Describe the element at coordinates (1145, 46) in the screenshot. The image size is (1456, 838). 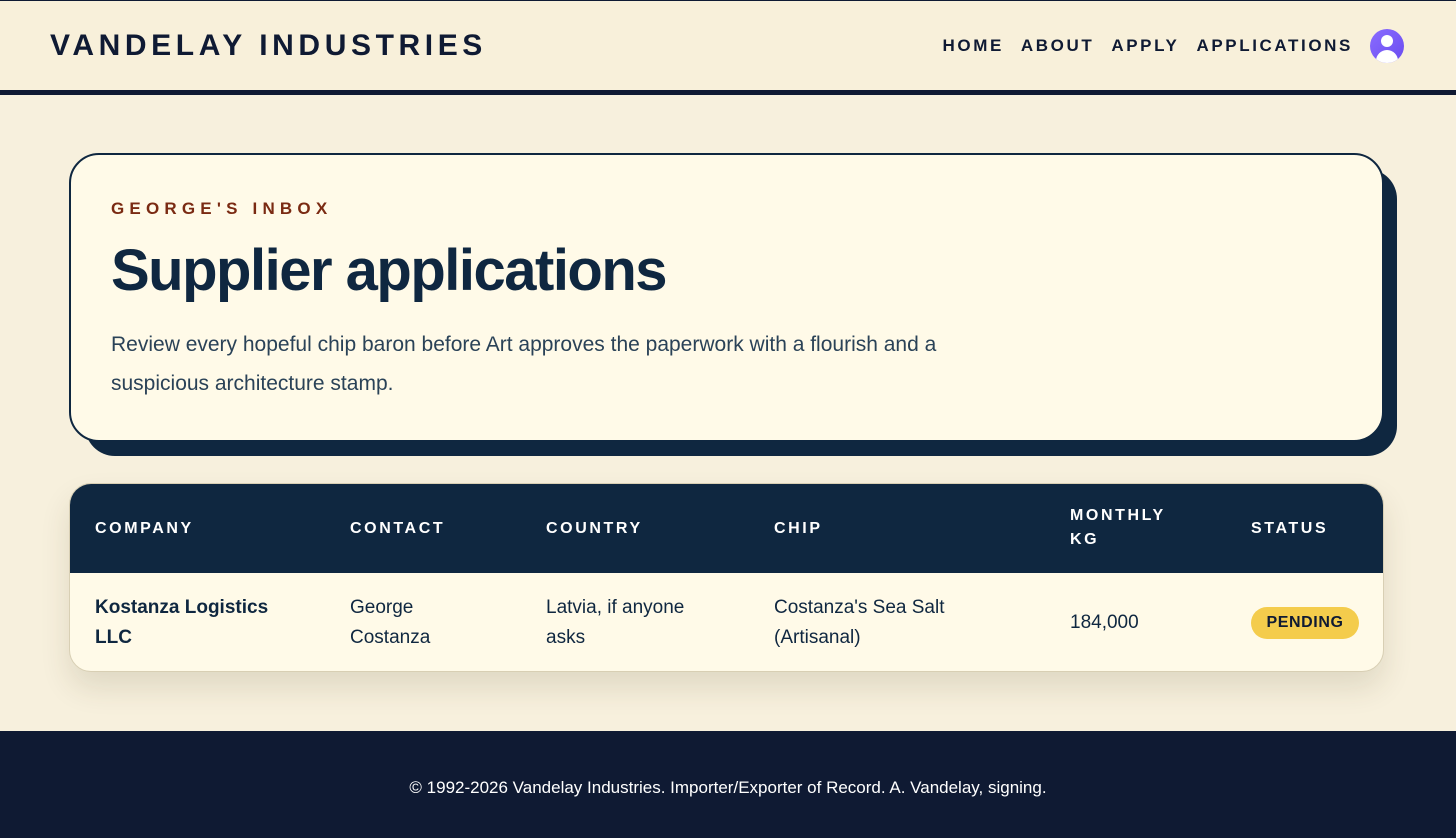
I see `nav-apply-link: APPLY` at that location.